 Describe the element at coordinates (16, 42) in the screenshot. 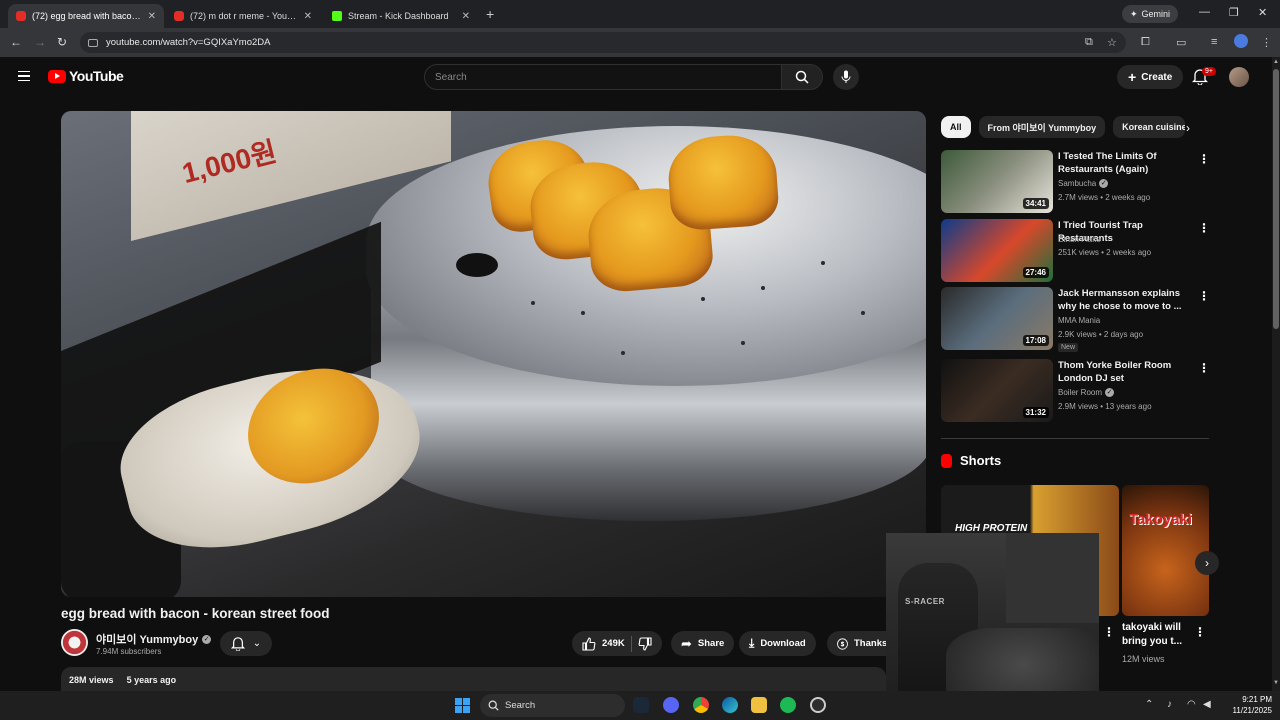

I see `back-icon: ←` at that location.